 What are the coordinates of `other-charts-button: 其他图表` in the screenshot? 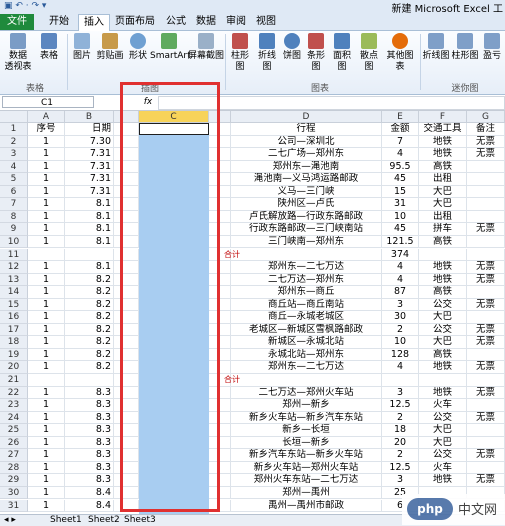 It's located at (400, 53).